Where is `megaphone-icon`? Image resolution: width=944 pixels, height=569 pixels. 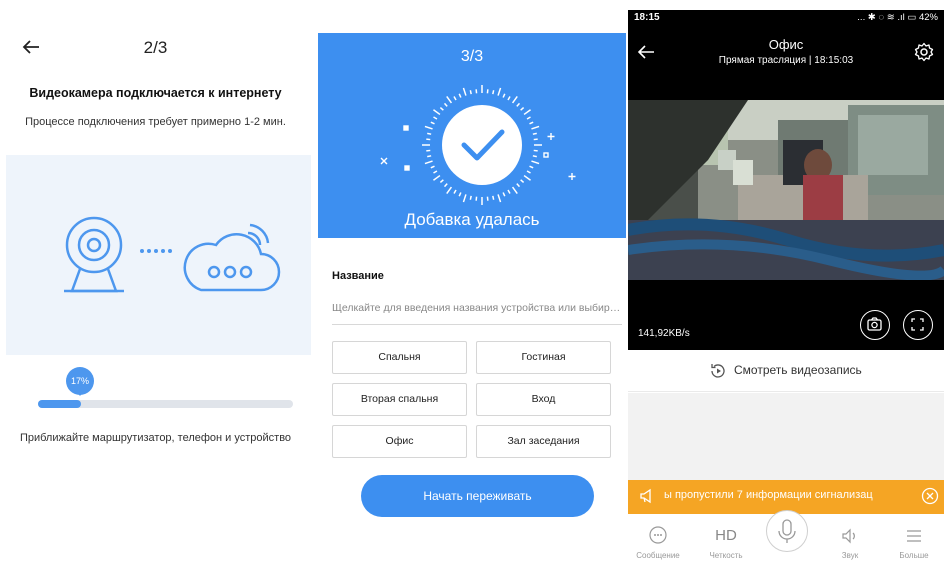
megaphone-icon is located at coordinates (645, 496).